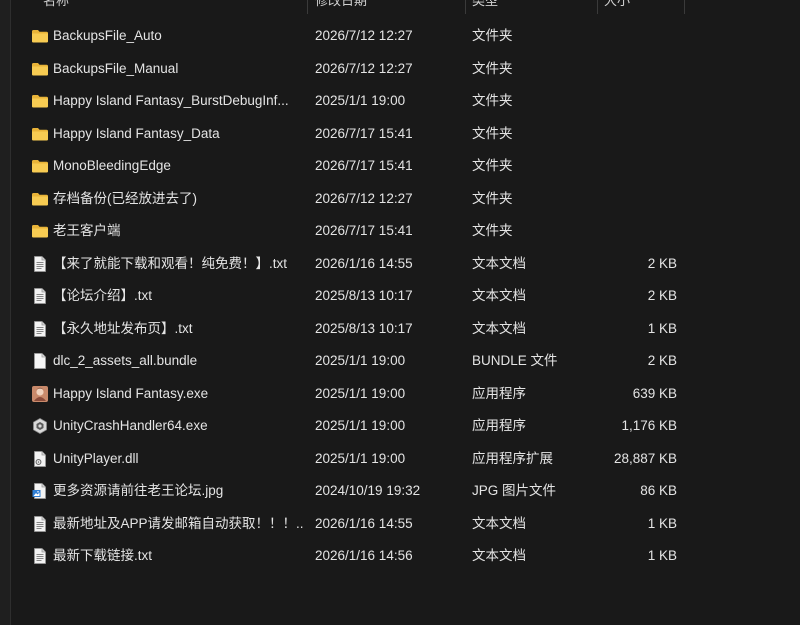 This screenshot has width=800, height=625. I want to click on file-row: 【论坛介绍】.txt 2025/8/13 10:17 文本文档 2 KB, so click(405, 296).